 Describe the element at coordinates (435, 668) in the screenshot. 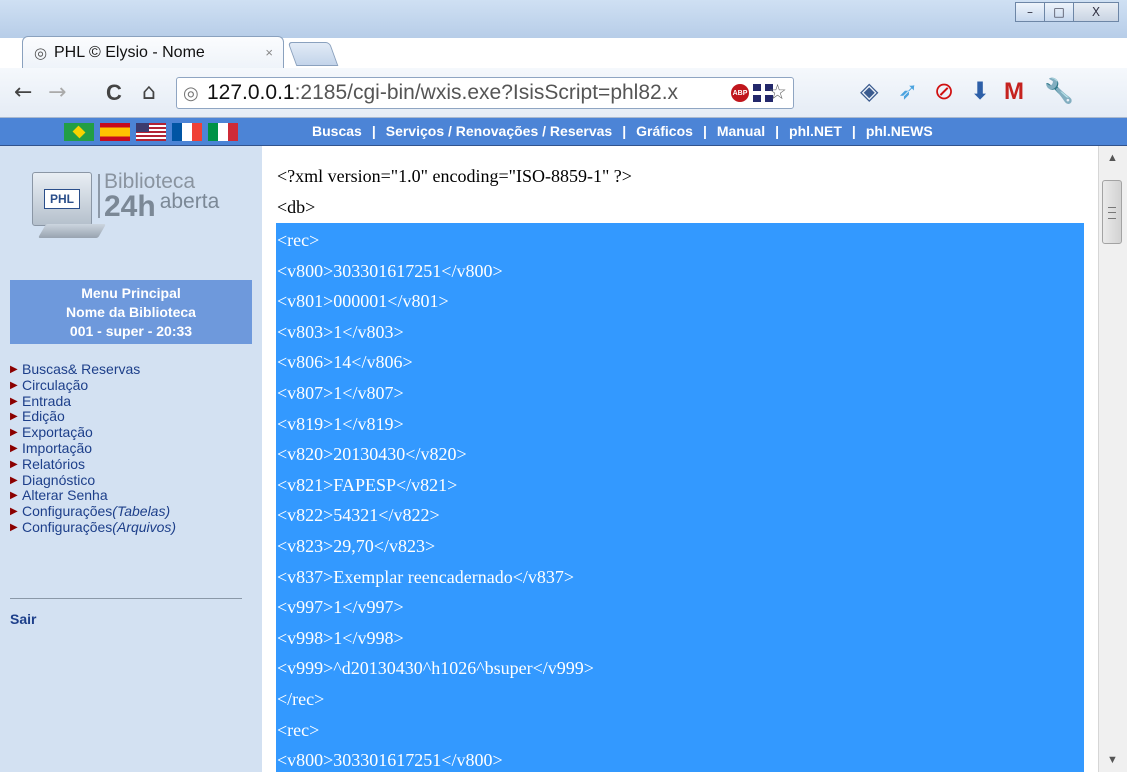

I see `xml-line-selected: <v999>^d20130430^h1026^bsuper</v999>` at that location.